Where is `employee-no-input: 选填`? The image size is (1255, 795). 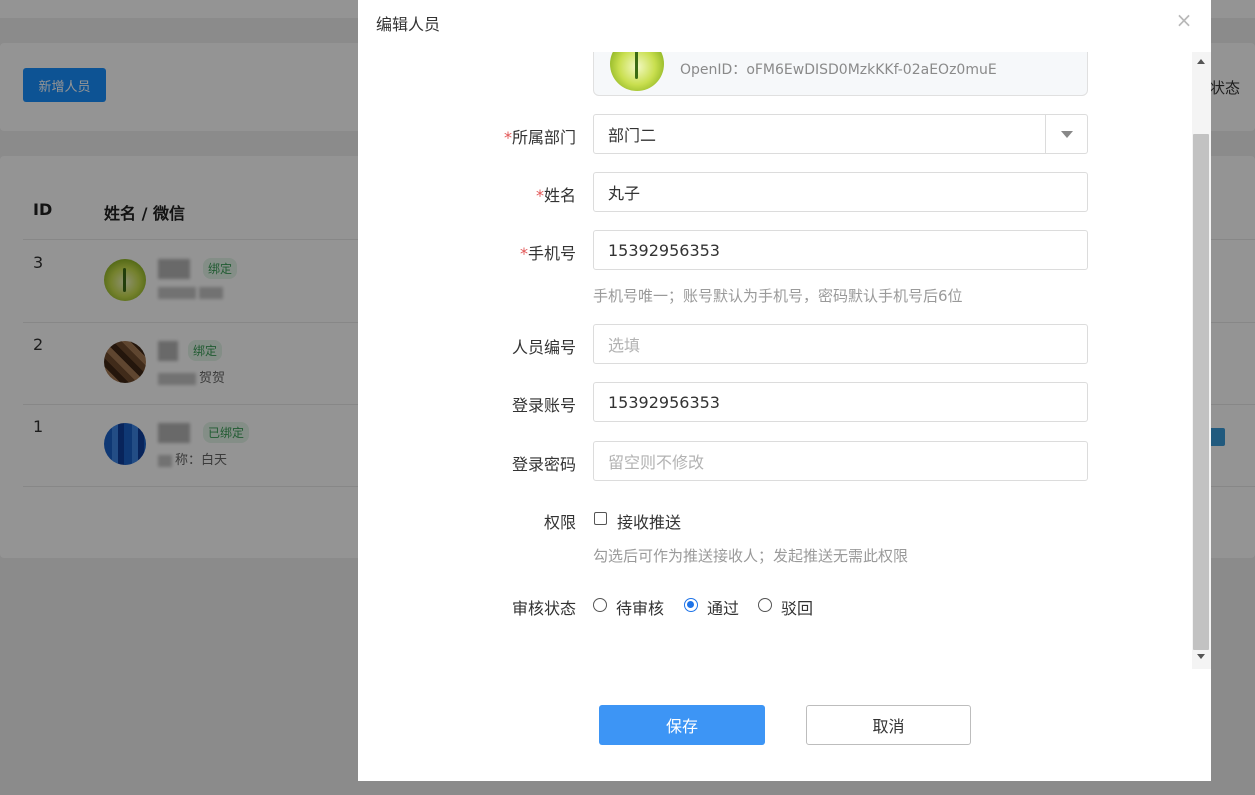 employee-no-input: 选填 is located at coordinates (840, 344).